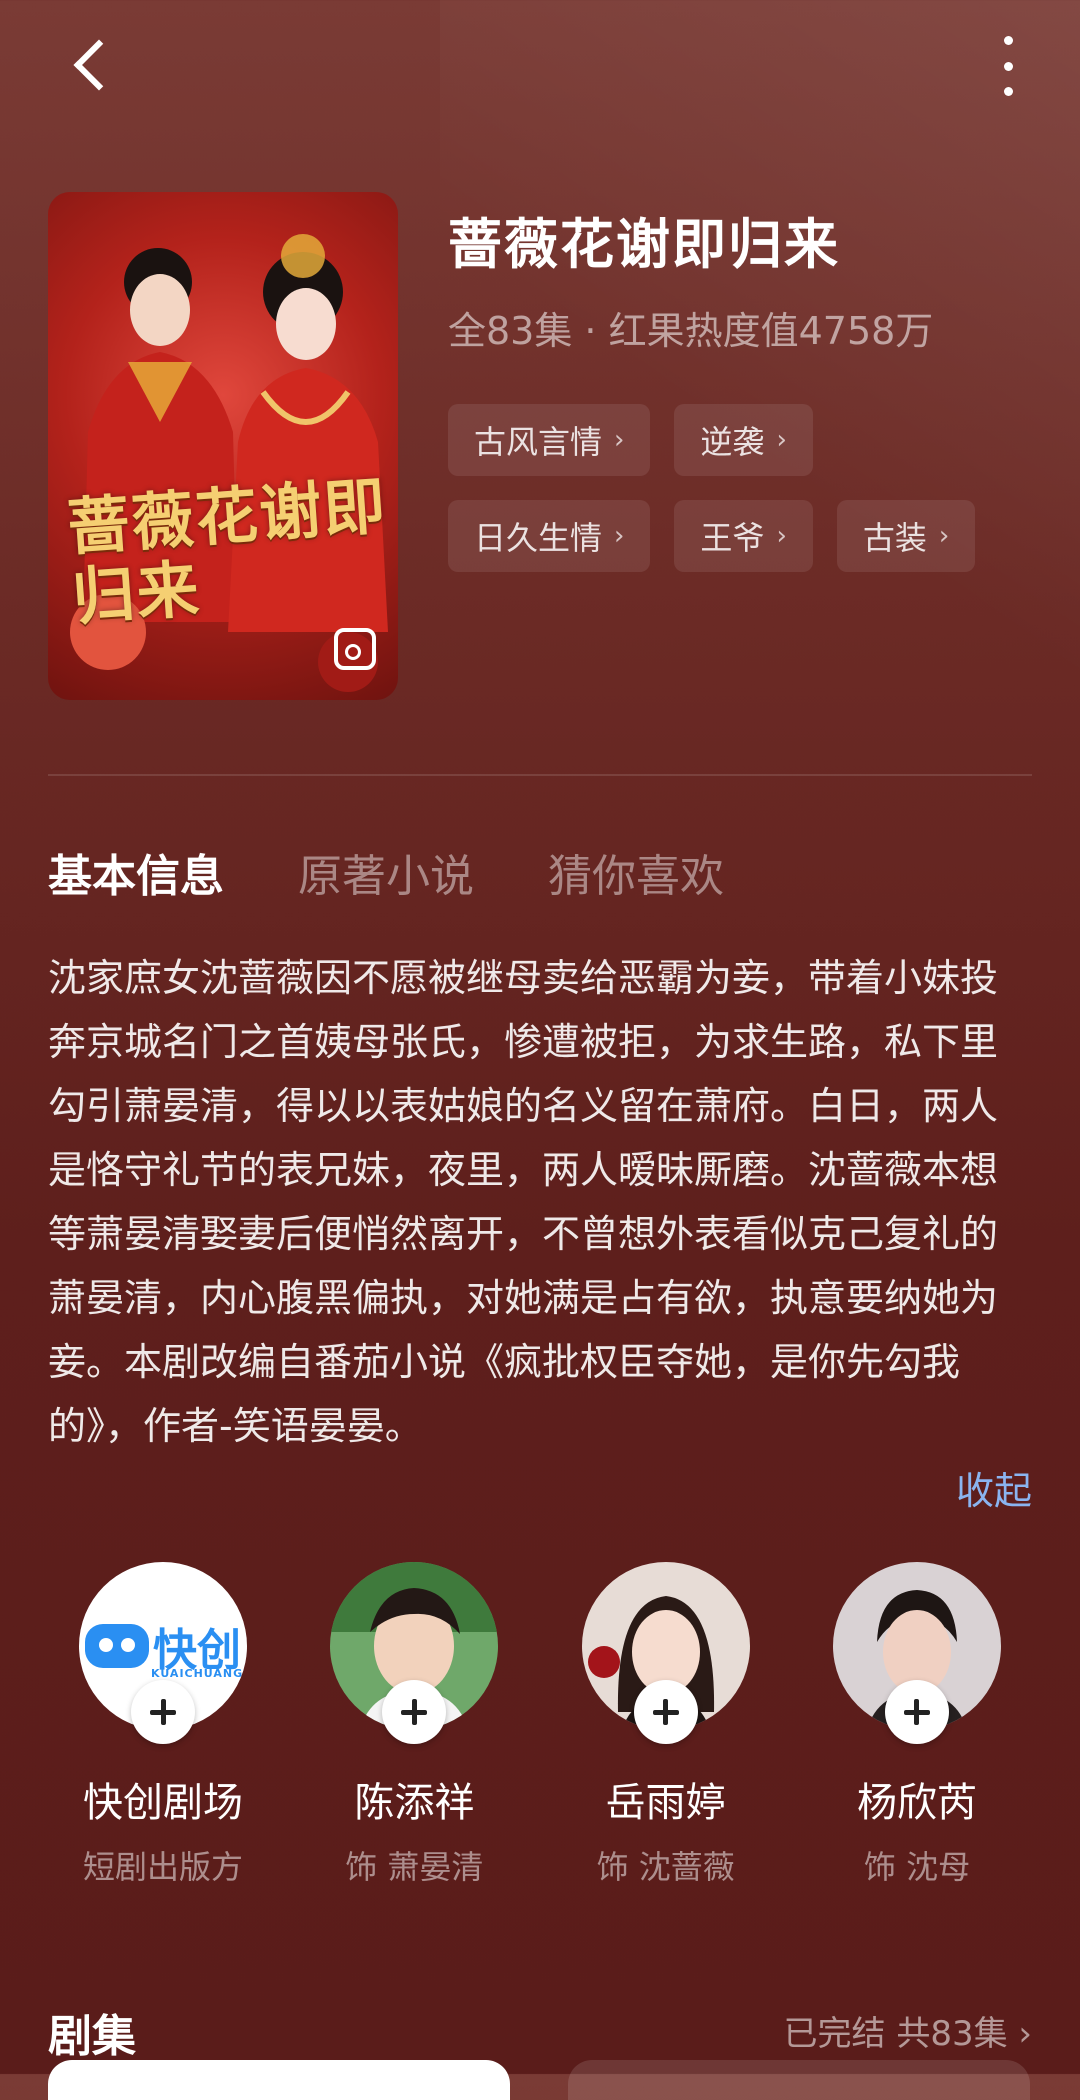  What do you see at coordinates (908, 2030) in the screenshot?
I see `episodes-status-link: 已完结 共83集 ›` at bounding box center [908, 2030].